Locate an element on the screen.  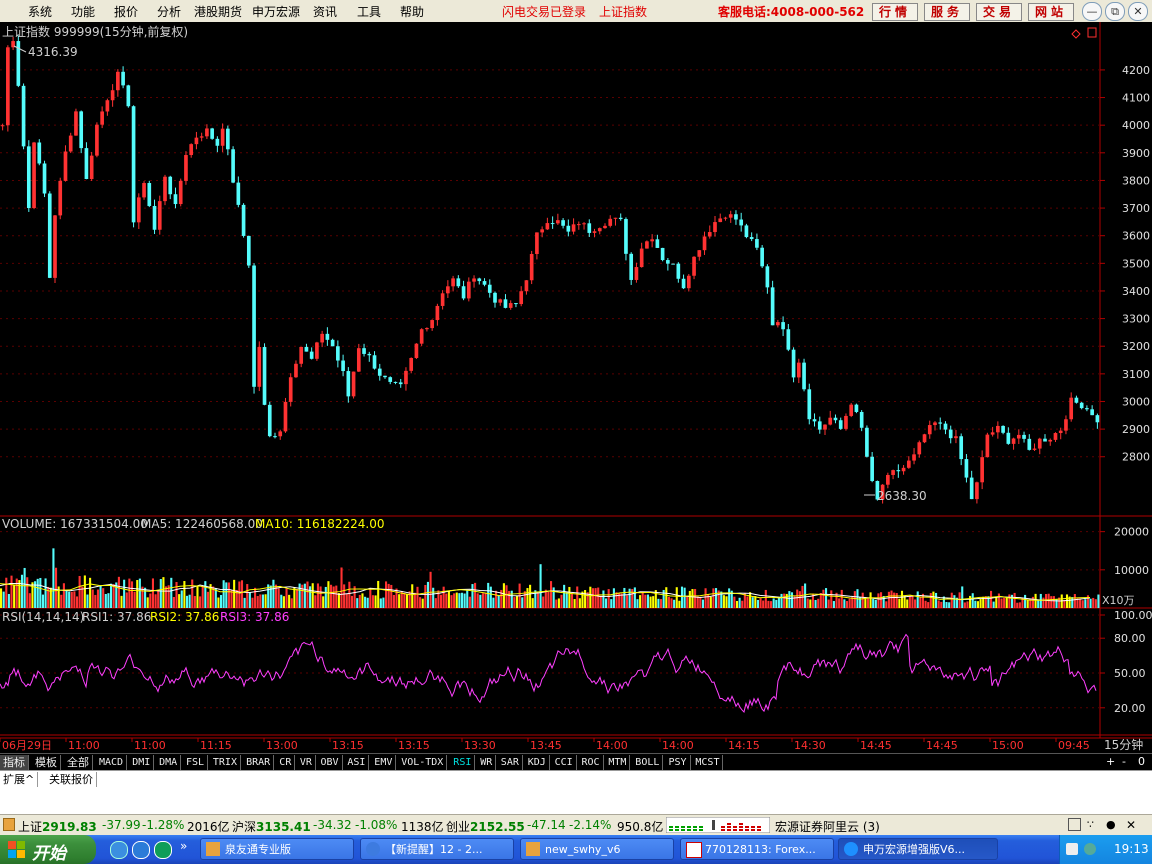
menu-analysis: 分析 is located at coordinates (169, 11).